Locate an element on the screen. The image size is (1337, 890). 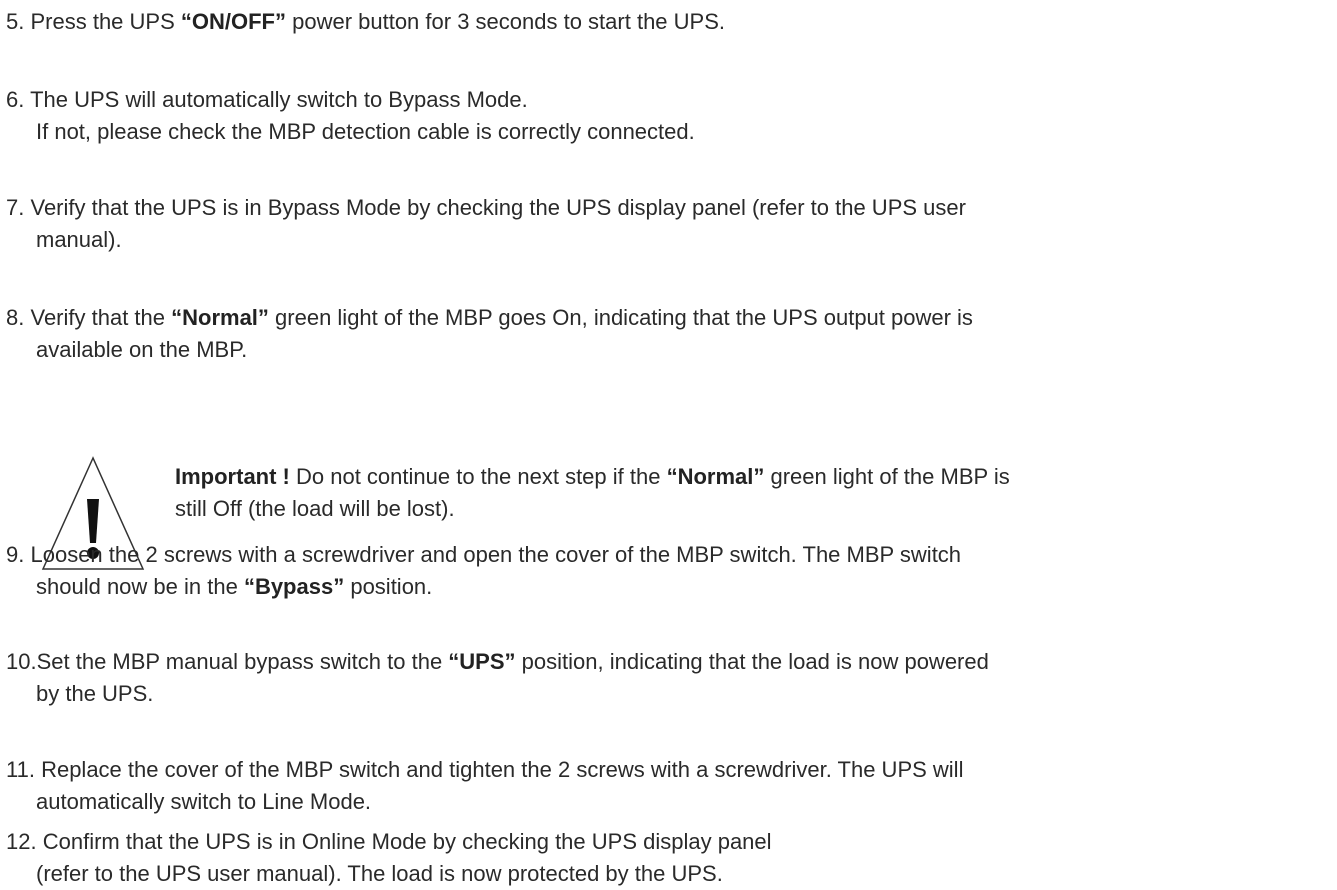
note-text-continuation: still Off (the load will be lost). is located at coordinates (315, 508).